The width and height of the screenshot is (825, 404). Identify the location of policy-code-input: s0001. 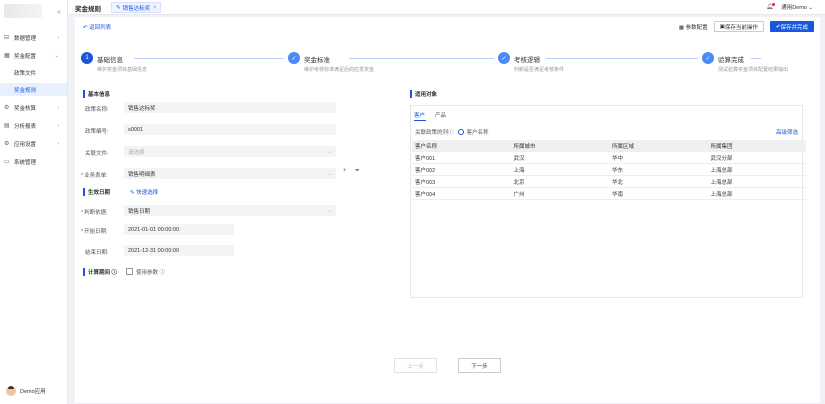
(230, 129).